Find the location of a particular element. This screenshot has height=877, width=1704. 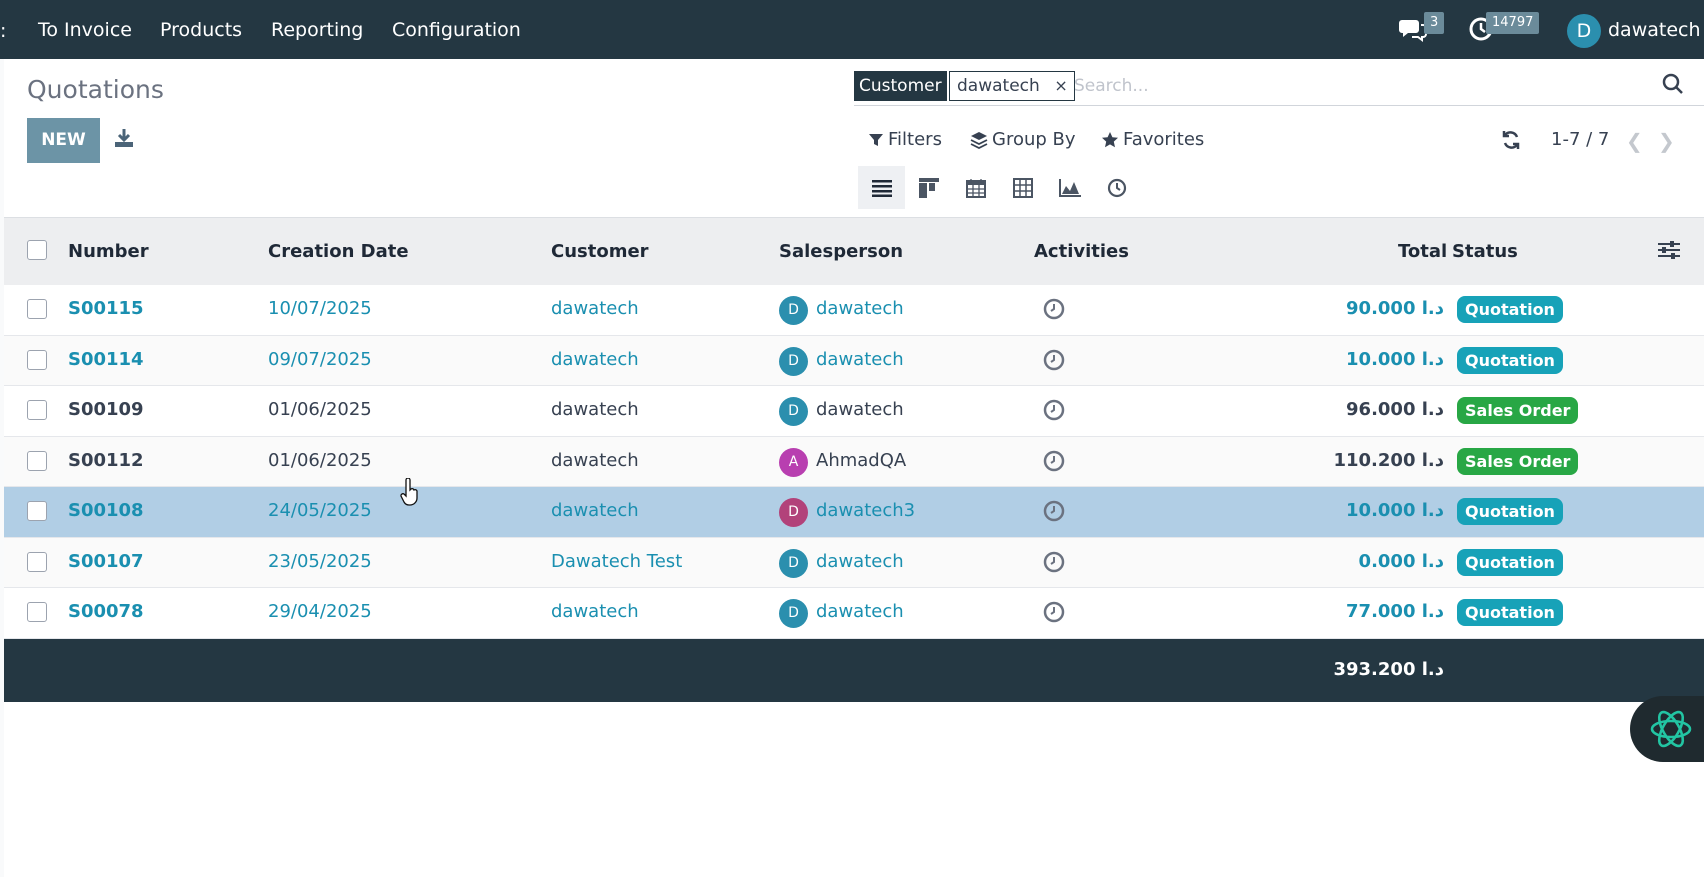

row-number: S00107 is located at coordinates (106, 561).